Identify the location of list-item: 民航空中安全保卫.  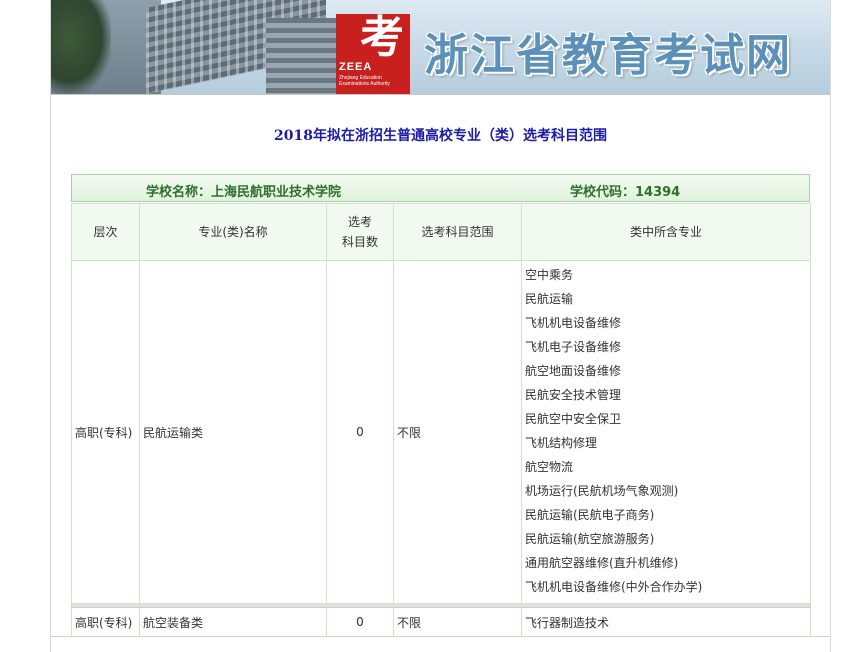
(573, 419).